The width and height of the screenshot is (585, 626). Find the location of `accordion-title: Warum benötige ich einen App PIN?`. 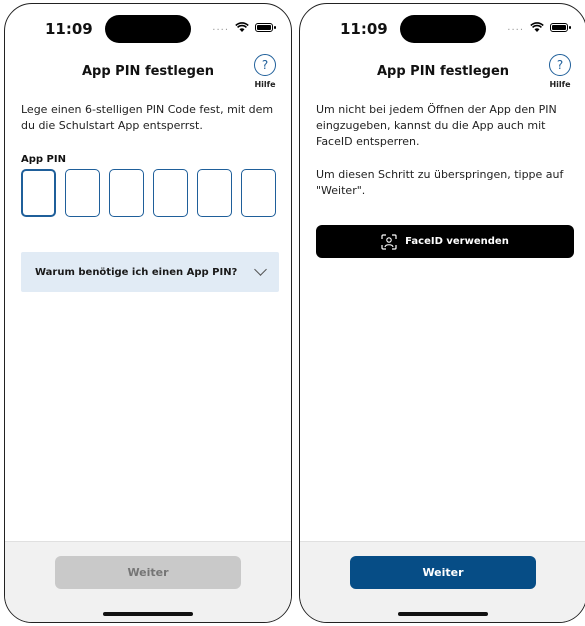

accordion-title: Warum benötige ich einen App PIN? is located at coordinates (136, 272).